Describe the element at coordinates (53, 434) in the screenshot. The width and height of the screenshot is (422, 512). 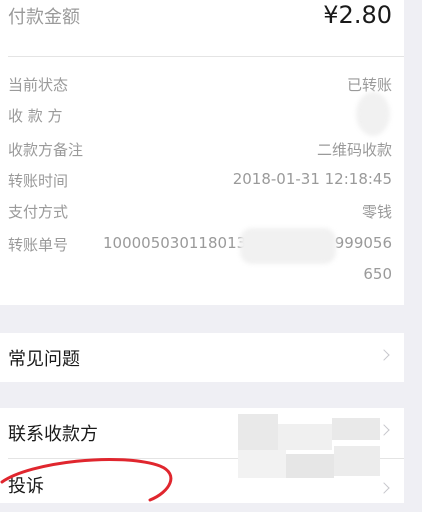
I see `contact-payee-label: 联系收款方` at that location.